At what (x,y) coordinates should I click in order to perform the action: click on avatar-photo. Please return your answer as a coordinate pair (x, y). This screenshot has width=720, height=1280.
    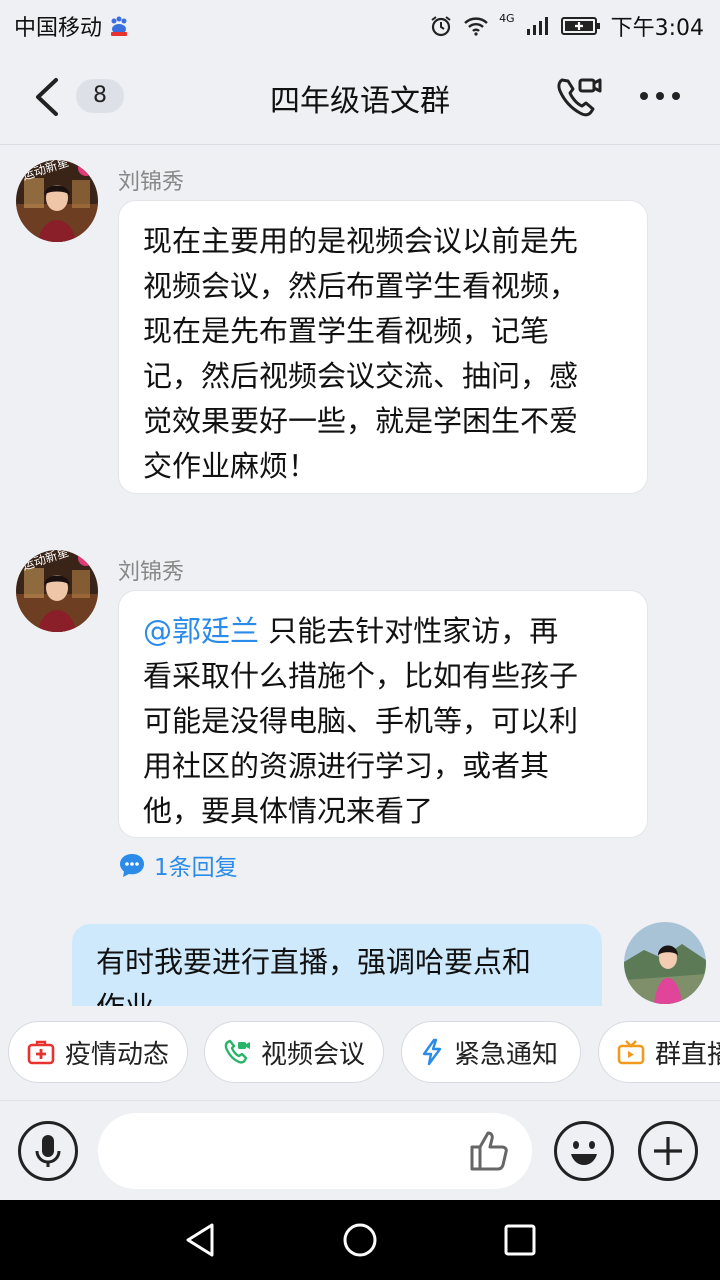
    Looking at the image, I should click on (665, 963).